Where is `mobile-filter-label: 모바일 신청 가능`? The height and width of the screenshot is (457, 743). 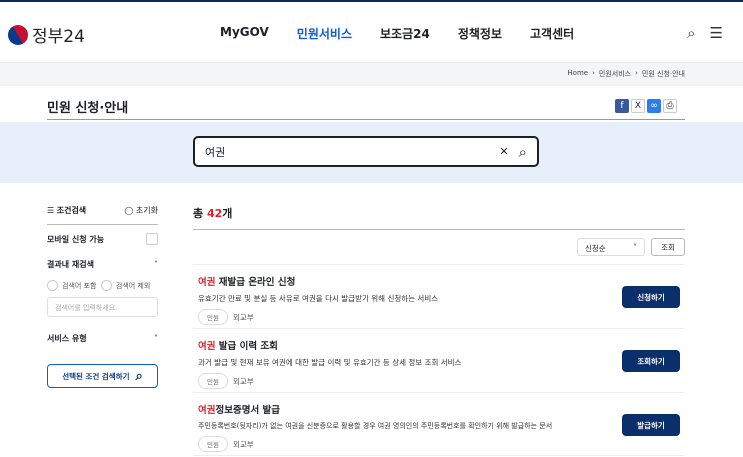
mobile-filter-label: 모바일 신청 가능 is located at coordinates (76, 239).